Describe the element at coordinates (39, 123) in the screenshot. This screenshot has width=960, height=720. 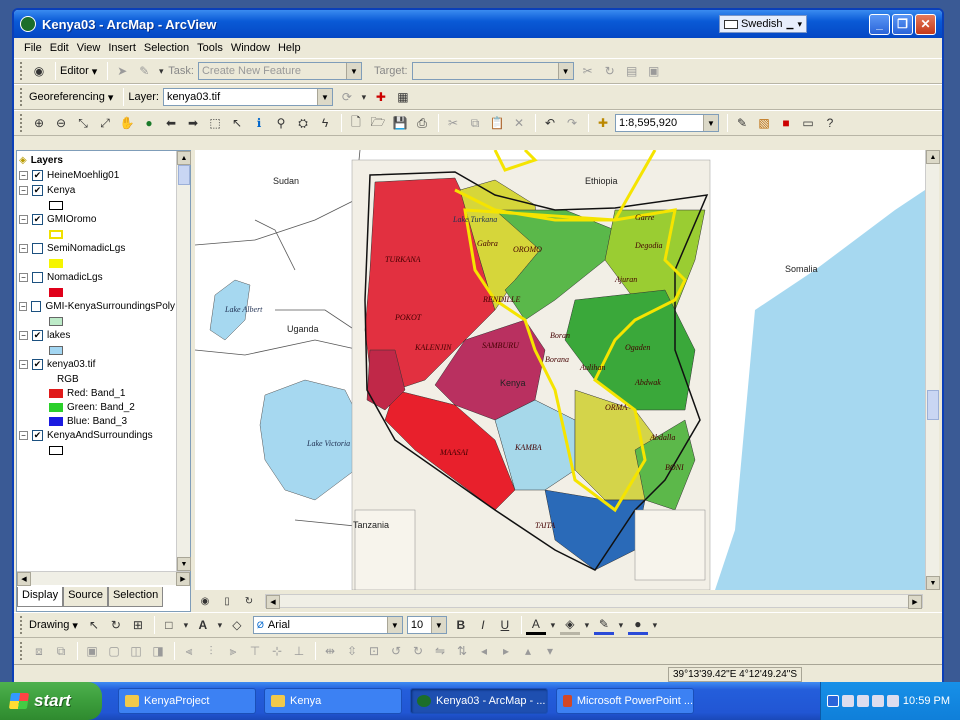
I see `zoom-in-icon: ⊕` at that location.